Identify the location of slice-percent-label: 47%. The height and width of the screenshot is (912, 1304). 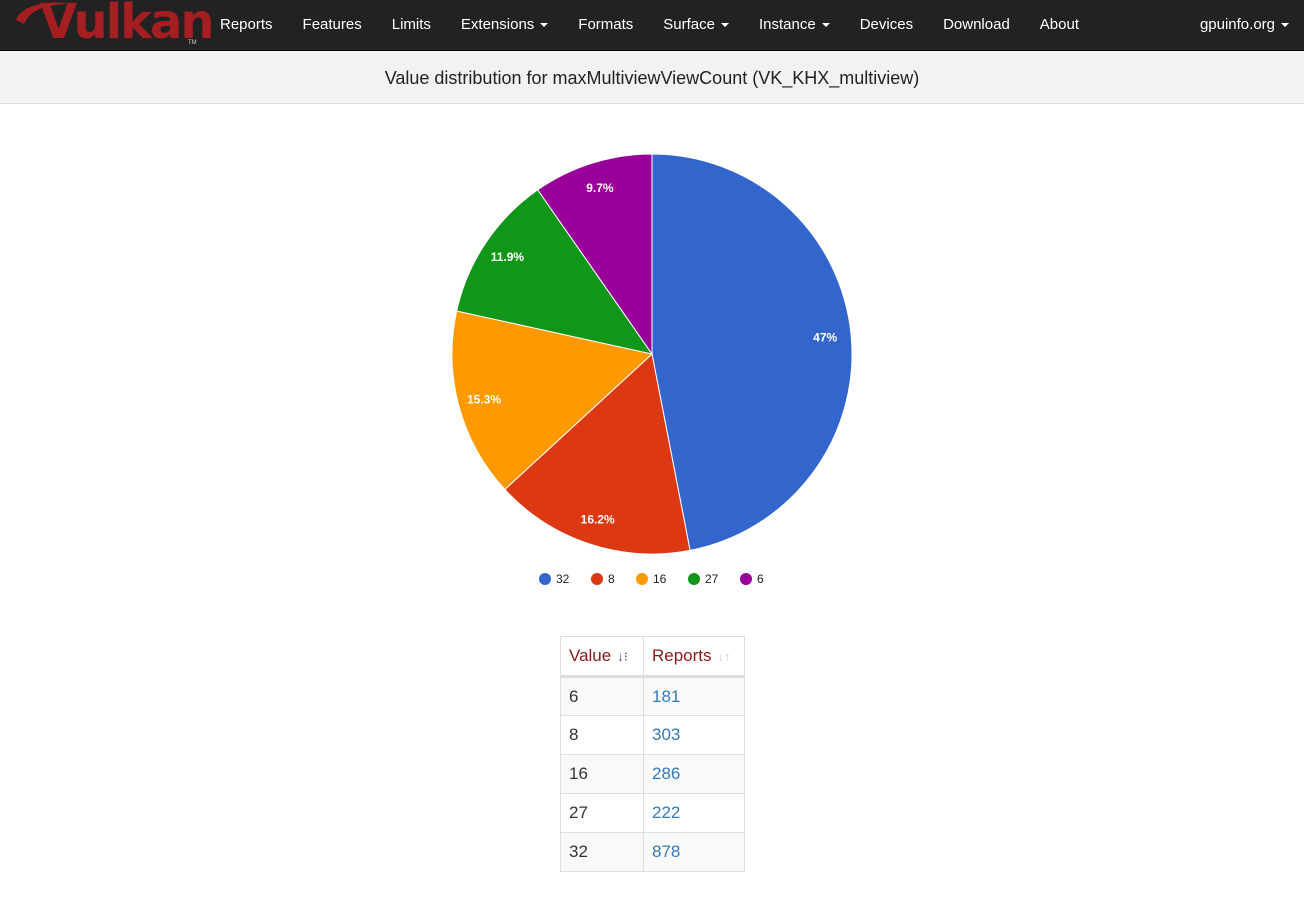
(825, 337).